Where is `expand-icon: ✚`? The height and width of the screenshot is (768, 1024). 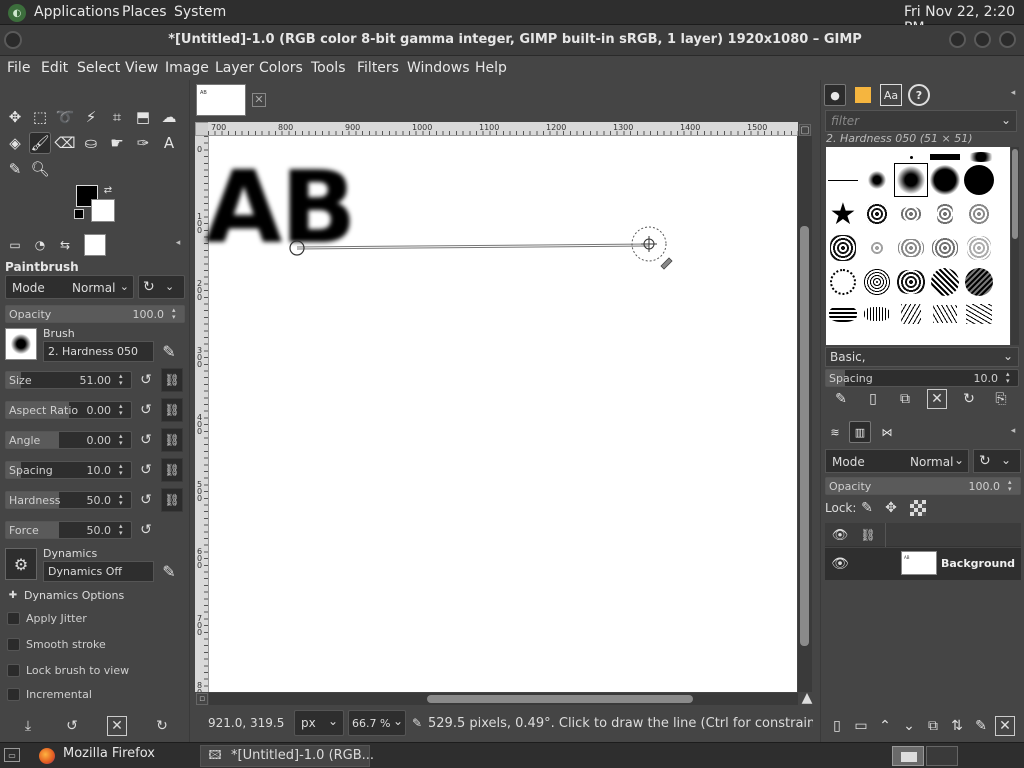 expand-icon: ✚ is located at coordinates (13, 595).